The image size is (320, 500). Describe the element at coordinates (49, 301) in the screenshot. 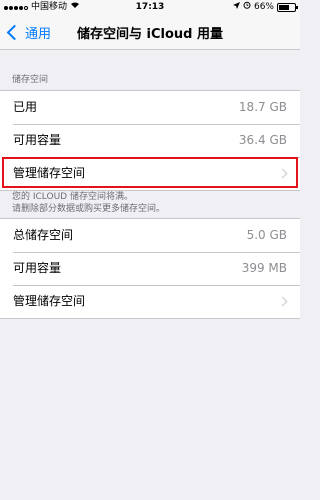

I see `icloud-manage-storage-label: 管理储存空间` at that location.